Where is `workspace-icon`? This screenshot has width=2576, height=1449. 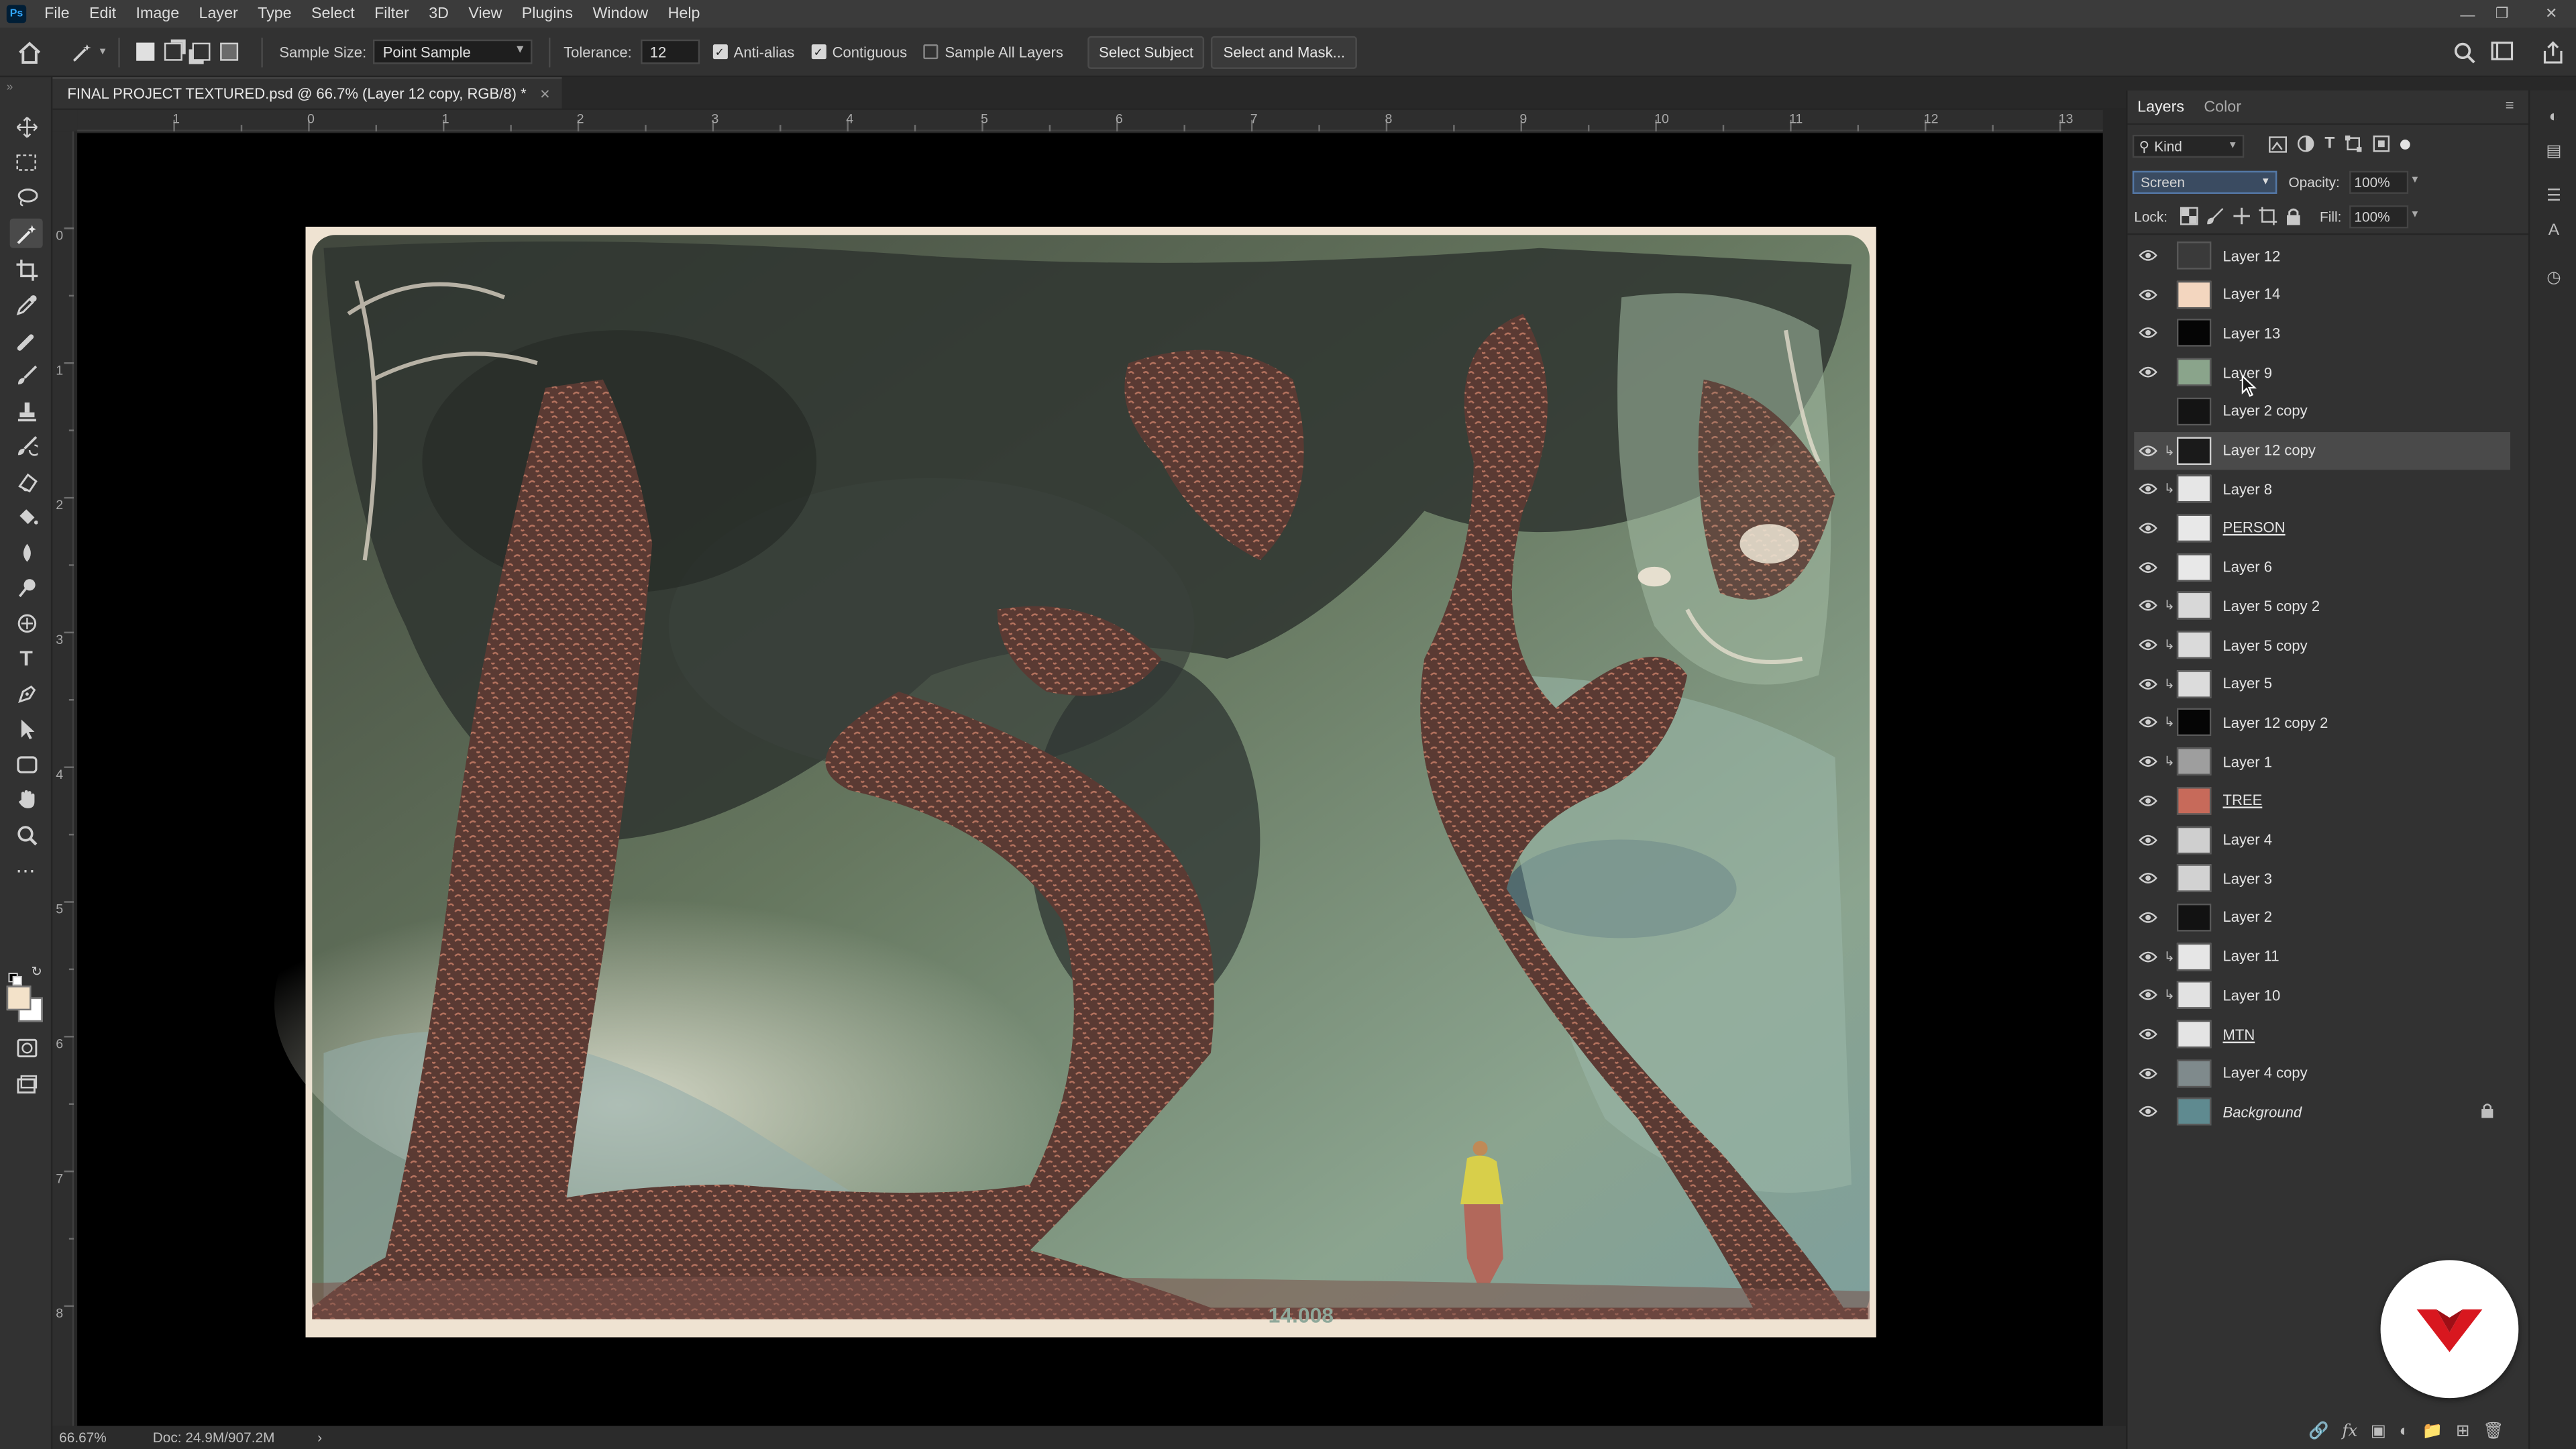
workspace-icon is located at coordinates (2504, 53).